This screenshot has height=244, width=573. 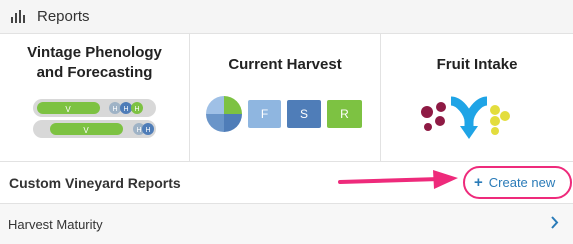 What do you see at coordinates (285, 64) in the screenshot?
I see `card-title: Current Harvest` at bounding box center [285, 64].